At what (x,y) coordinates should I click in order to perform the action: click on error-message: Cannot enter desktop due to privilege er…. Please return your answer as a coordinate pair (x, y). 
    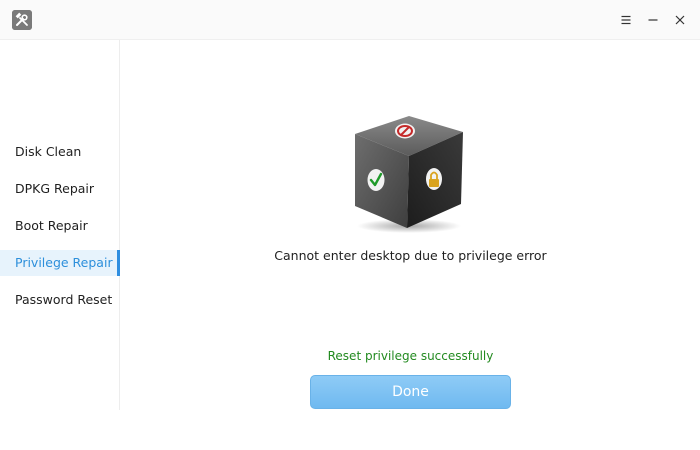
    Looking at the image, I should click on (410, 255).